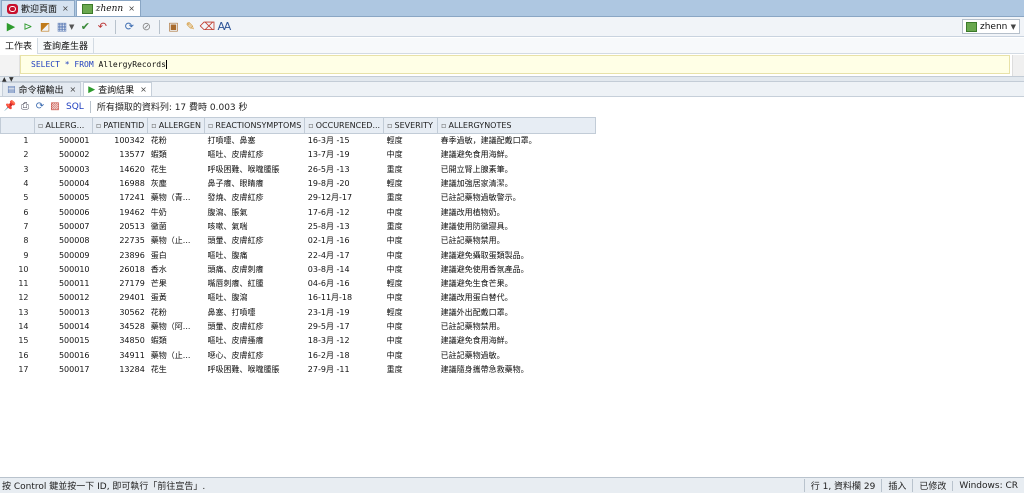 The height and width of the screenshot is (493, 1024). I want to click on occurrence-date-cell: 19-8月 -20, so click(344, 183).